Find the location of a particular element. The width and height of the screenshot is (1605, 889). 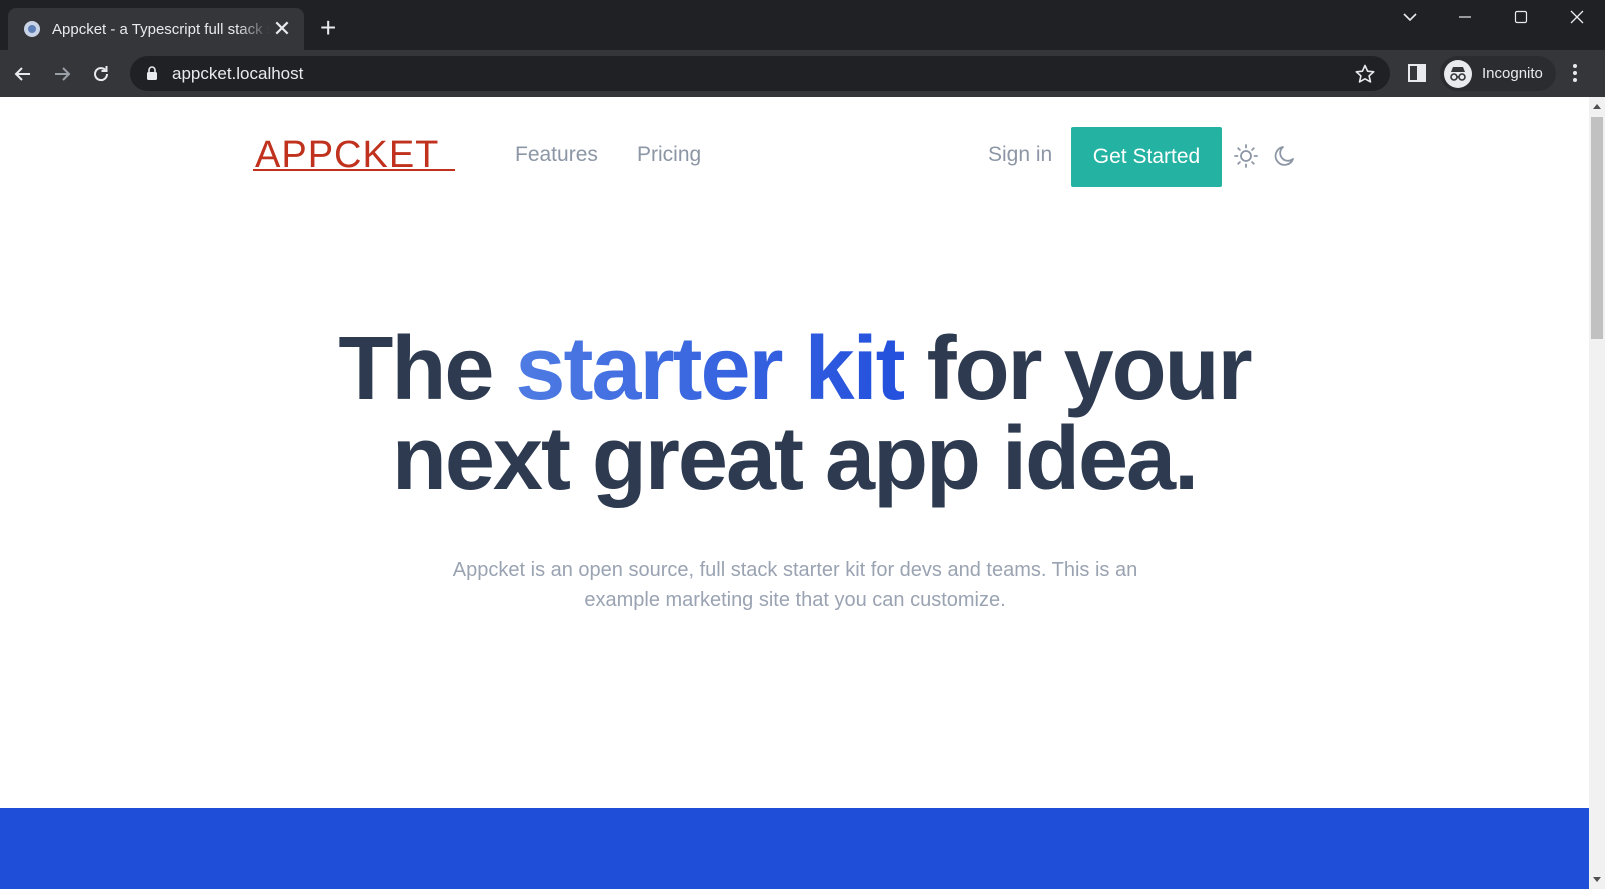

features-section-band is located at coordinates (794, 848).